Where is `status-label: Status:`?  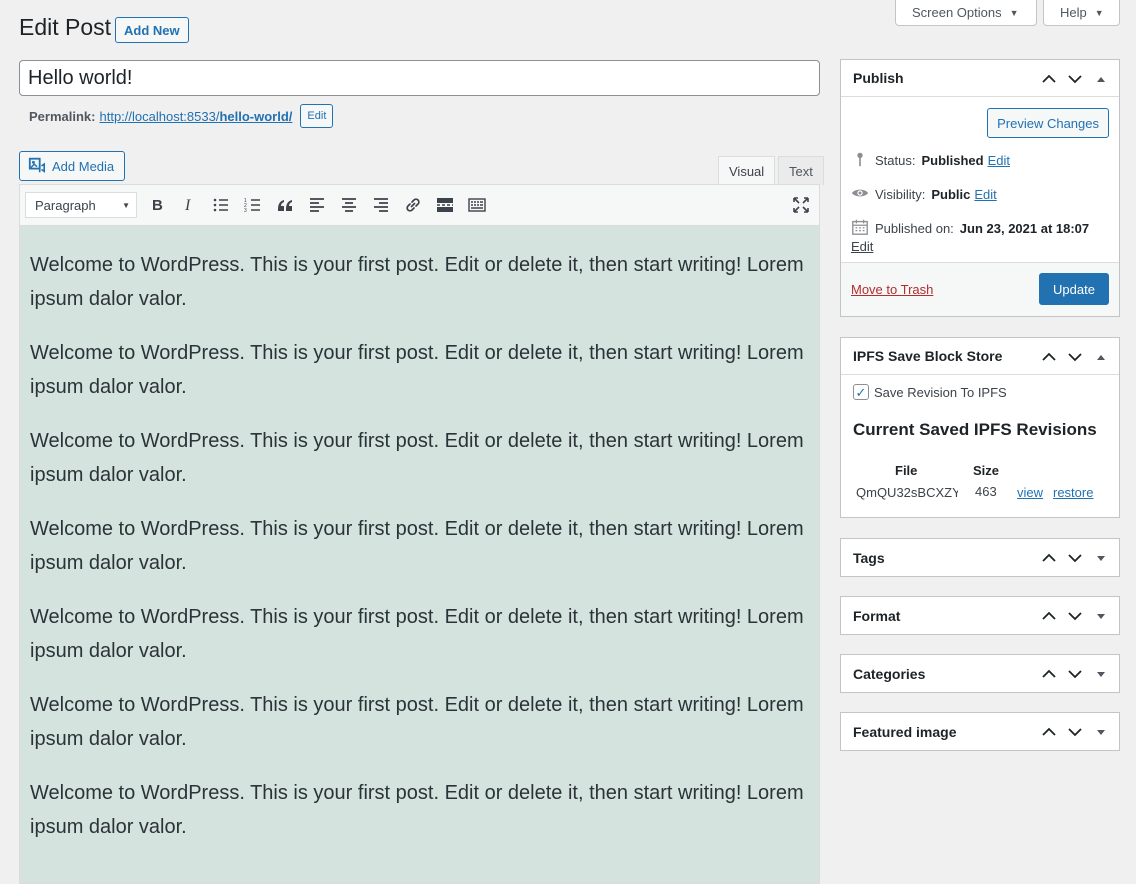 status-label: Status: is located at coordinates (895, 160).